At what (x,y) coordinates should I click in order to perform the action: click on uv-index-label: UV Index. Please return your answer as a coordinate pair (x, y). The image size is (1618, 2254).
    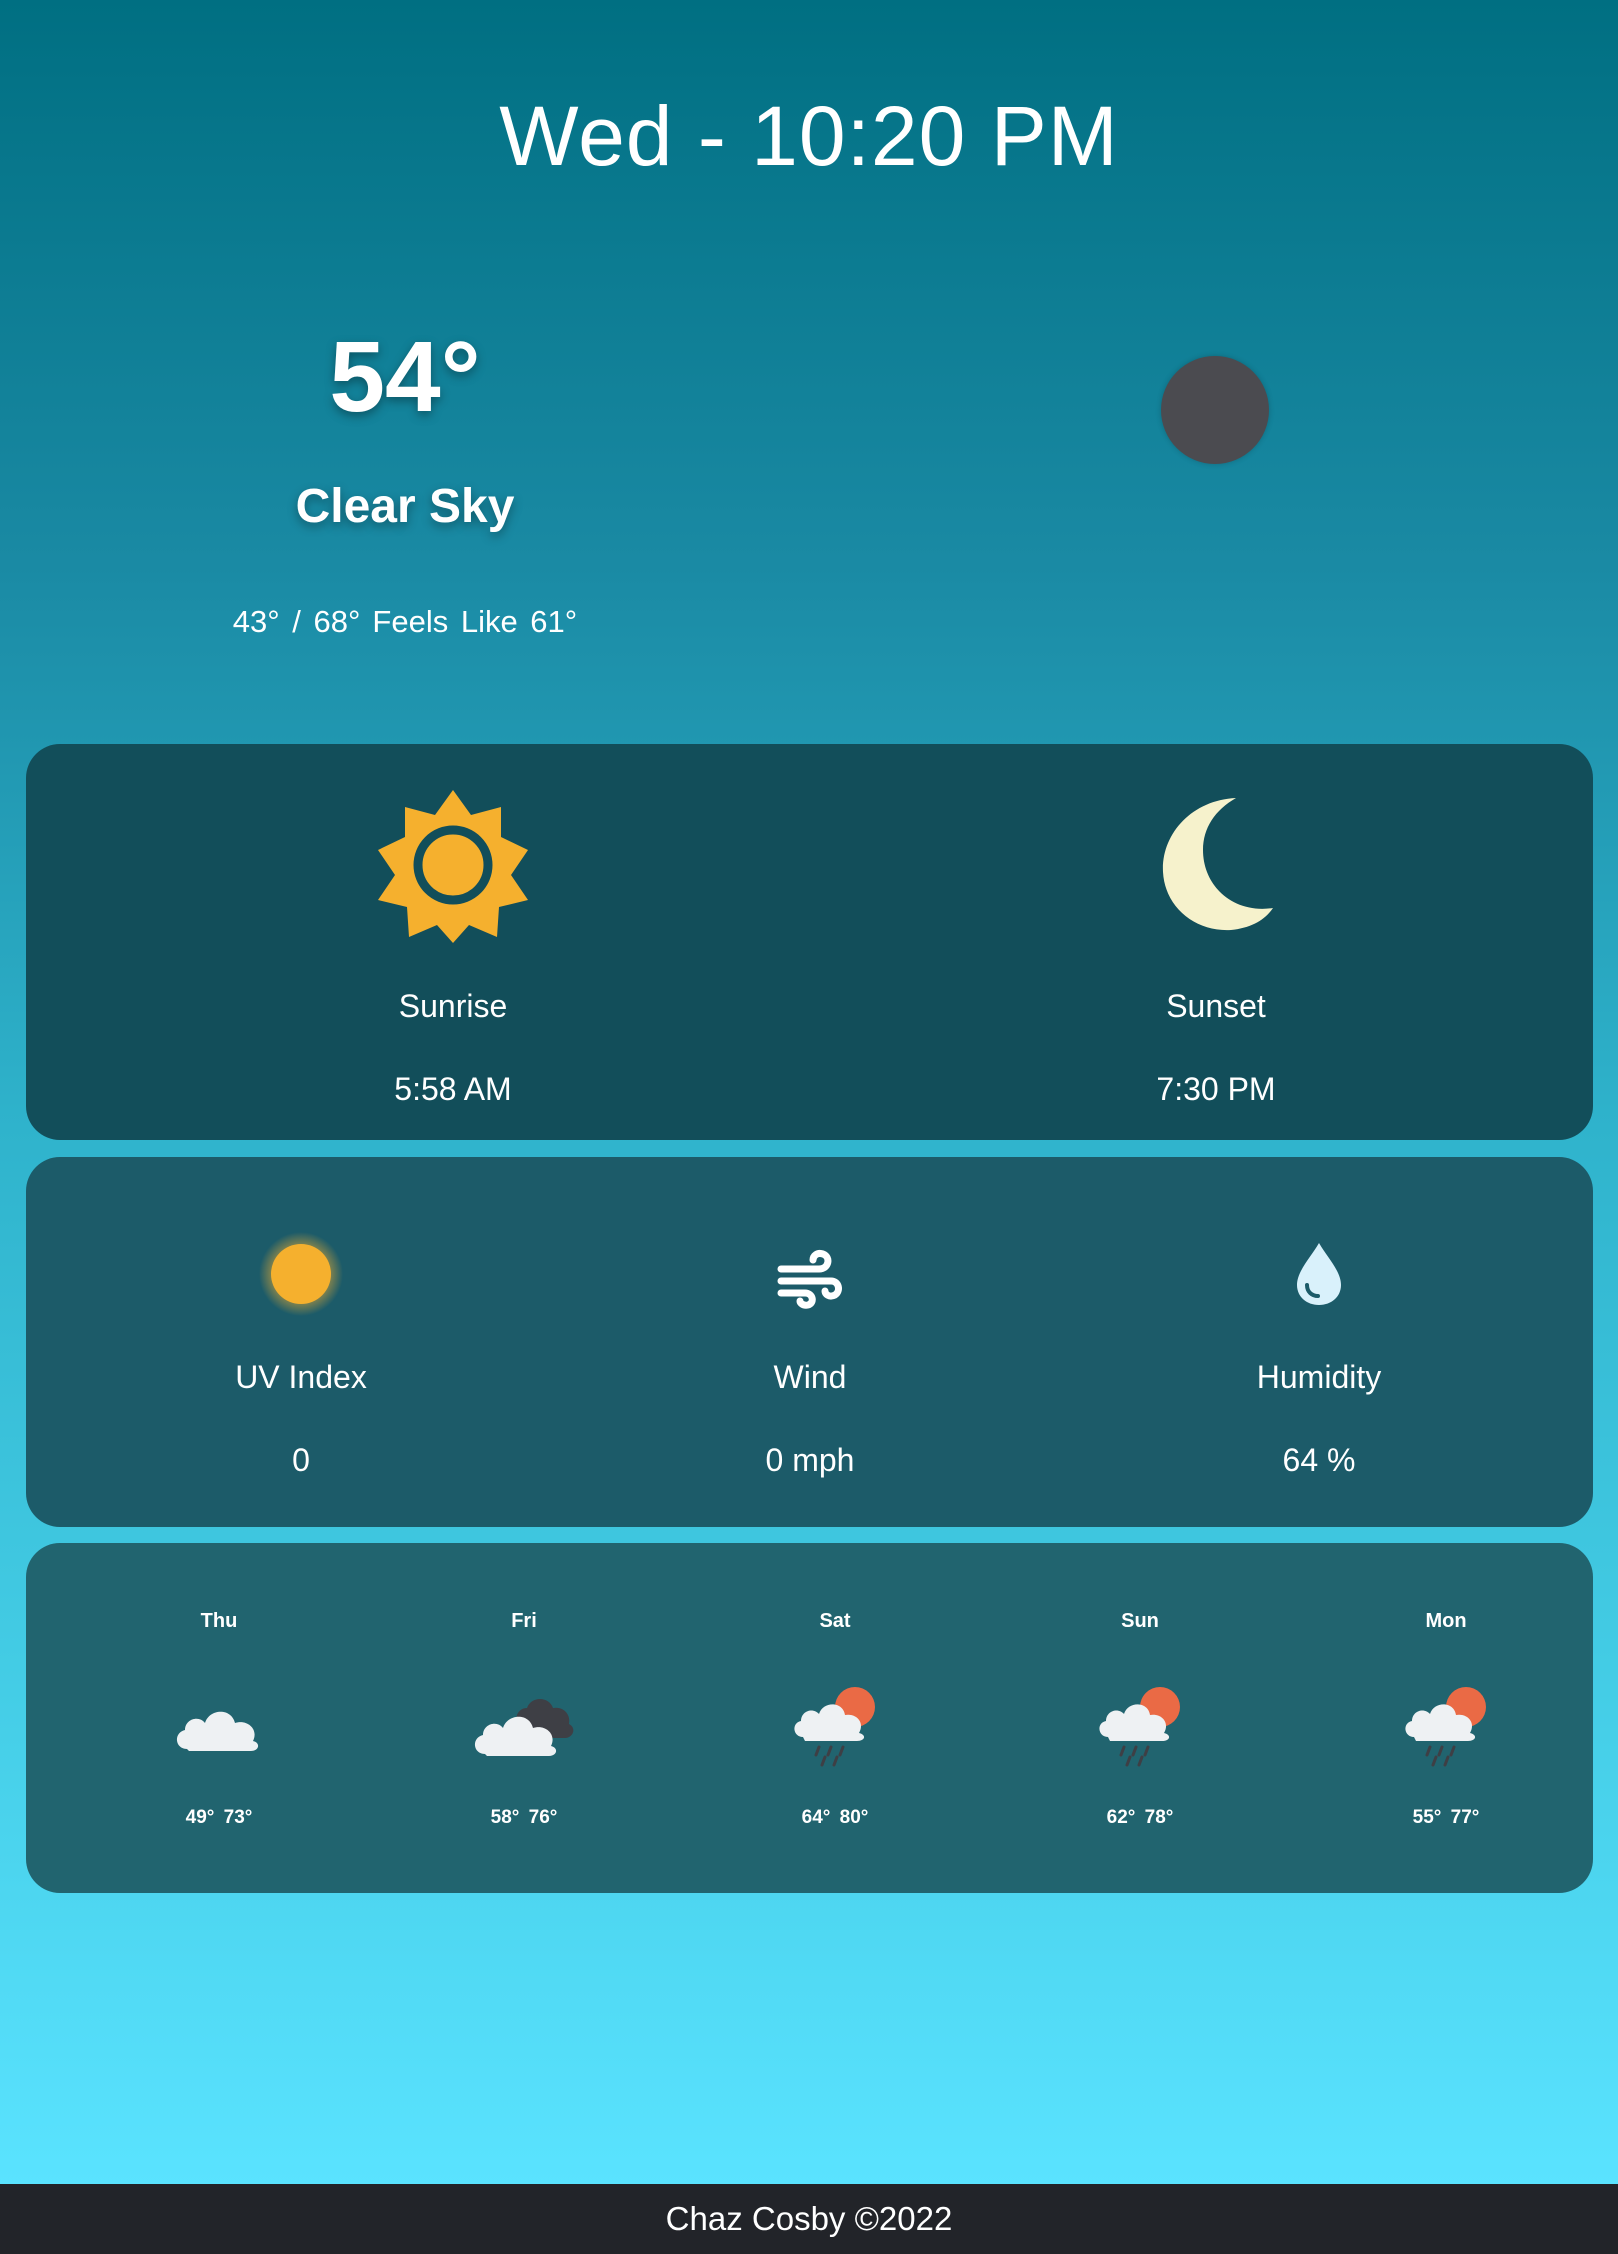
    Looking at the image, I should click on (301, 1377).